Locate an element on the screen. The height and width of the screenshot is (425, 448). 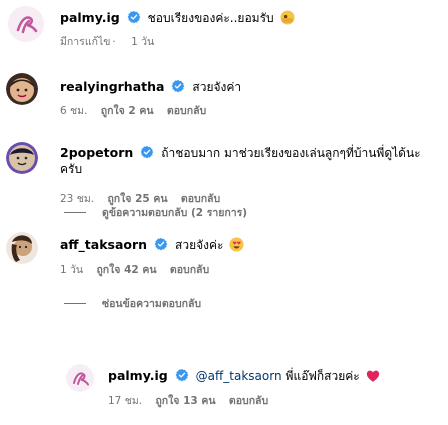
reply-palmy: palmy.ig @aff_taksaorn พี่แอ๊ฟก็สวยค่ะ is located at coordinates (275, 376).